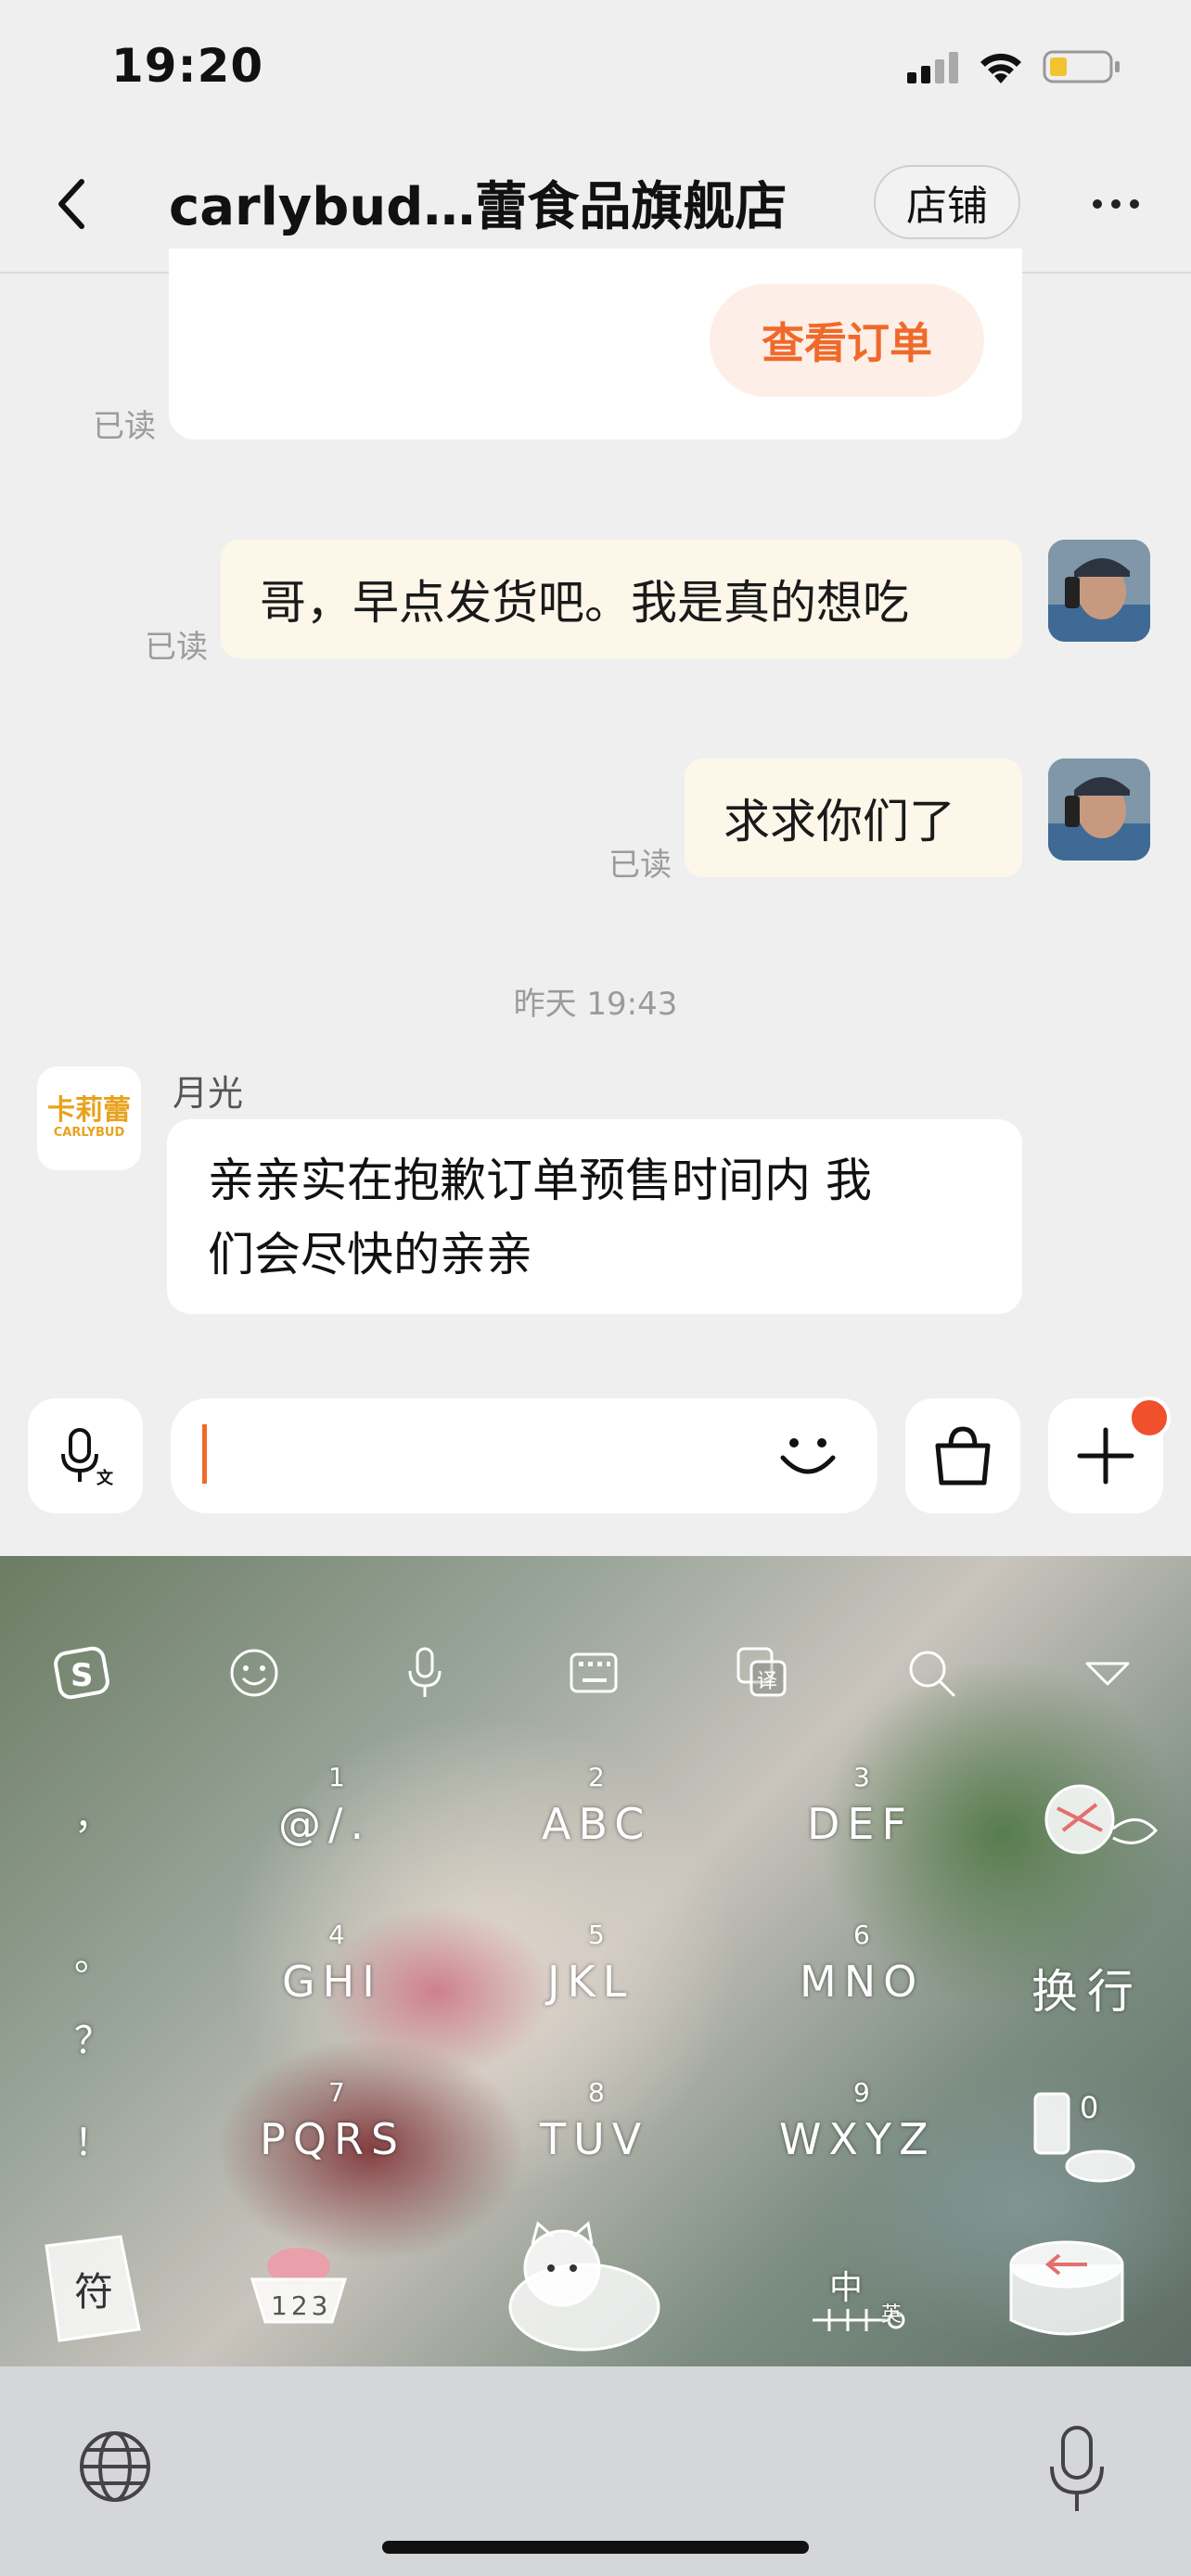  What do you see at coordinates (92, 2139) in the screenshot?
I see `punct-key: ！` at bounding box center [92, 2139].